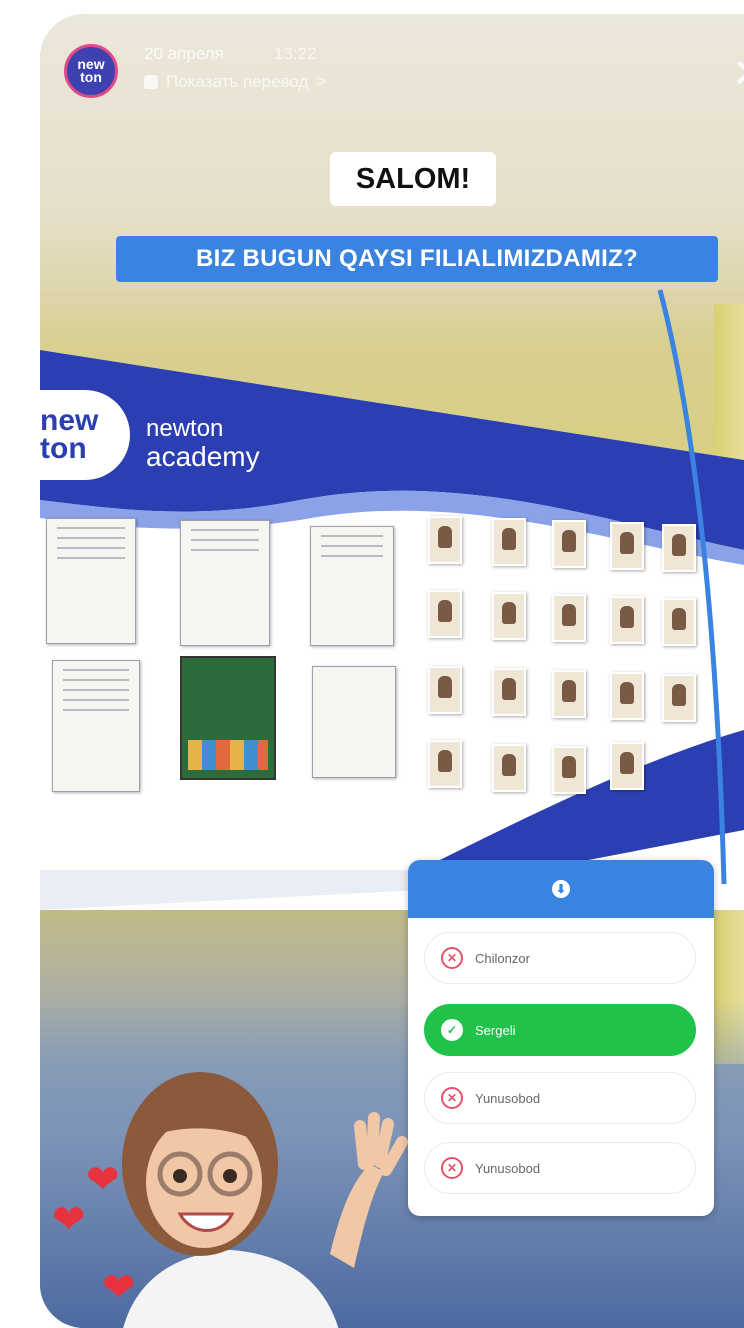  I want to click on avatar-line2: ton, so click(91, 77).